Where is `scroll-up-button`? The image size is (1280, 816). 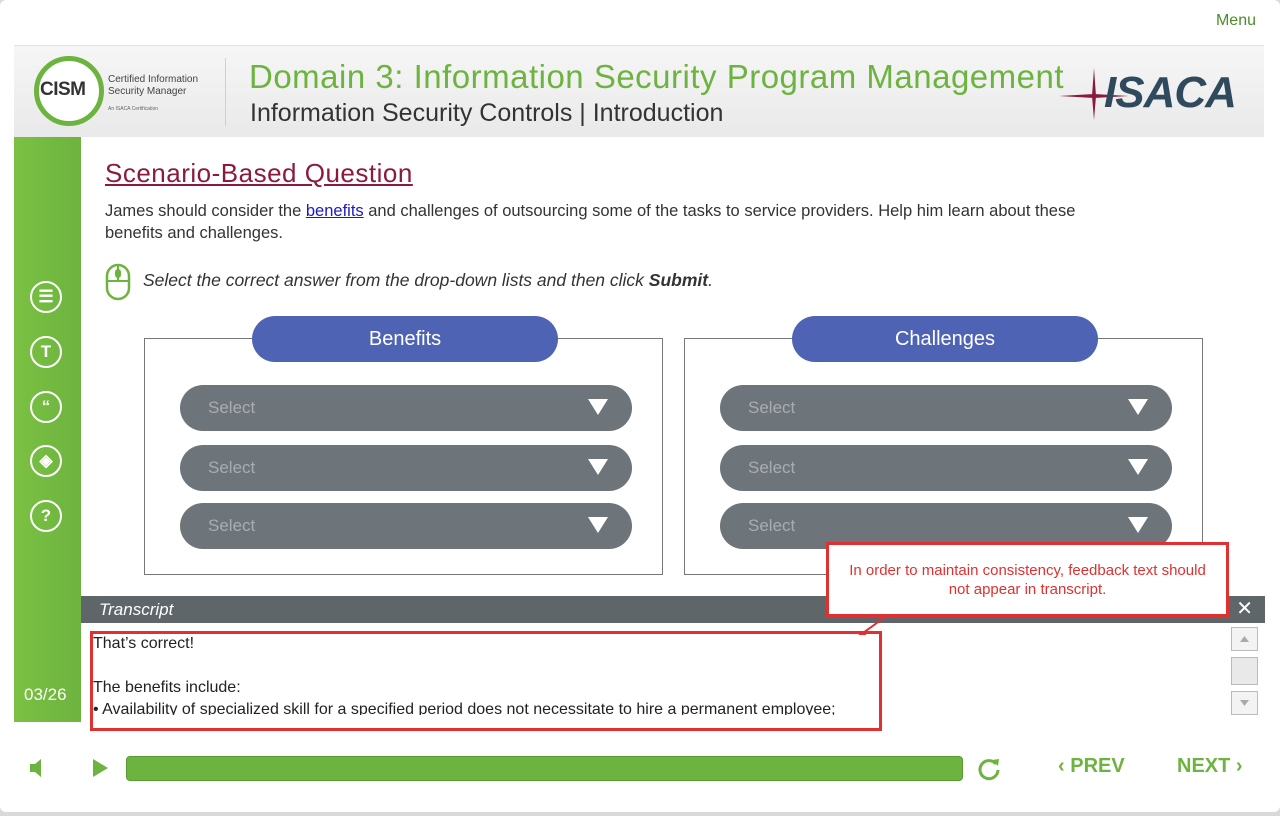 scroll-up-button is located at coordinates (1244, 639).